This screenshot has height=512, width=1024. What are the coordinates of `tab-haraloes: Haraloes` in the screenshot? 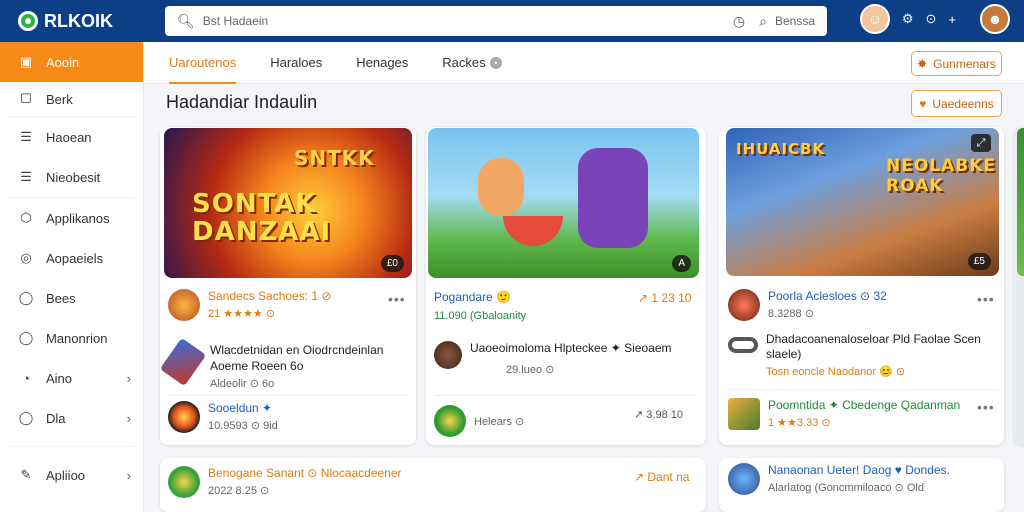 It's located at (296, 63).